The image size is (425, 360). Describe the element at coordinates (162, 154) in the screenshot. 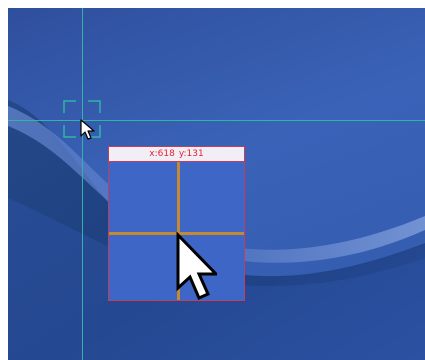

I see `coordinate-x: x:618` at that location.